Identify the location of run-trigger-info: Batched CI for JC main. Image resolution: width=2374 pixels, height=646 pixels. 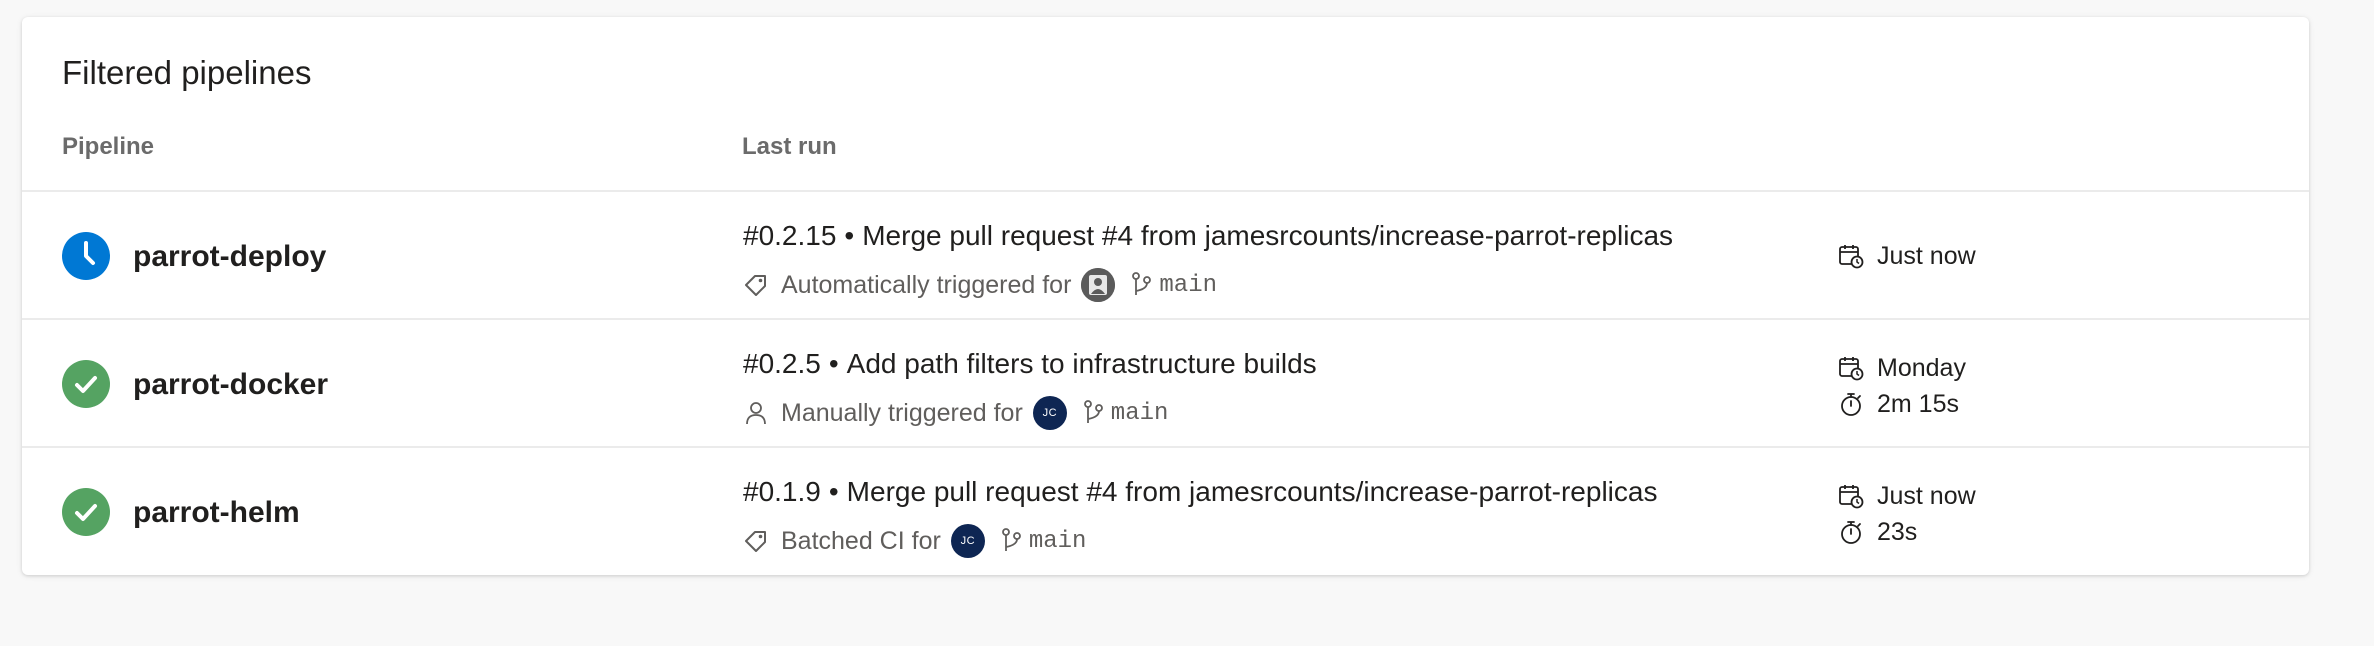
(914, 541).